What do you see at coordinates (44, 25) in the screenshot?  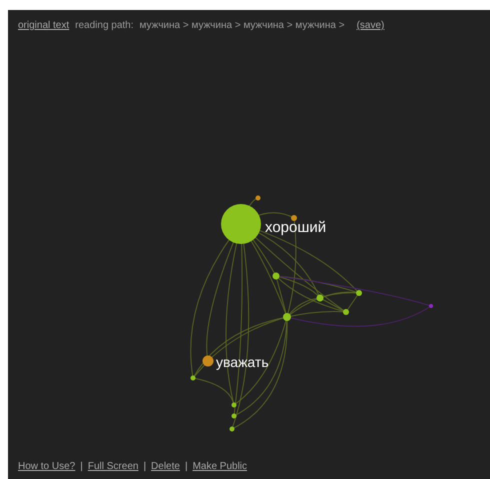 I see `original-text-link: original text` at bounding box center [44, 25].